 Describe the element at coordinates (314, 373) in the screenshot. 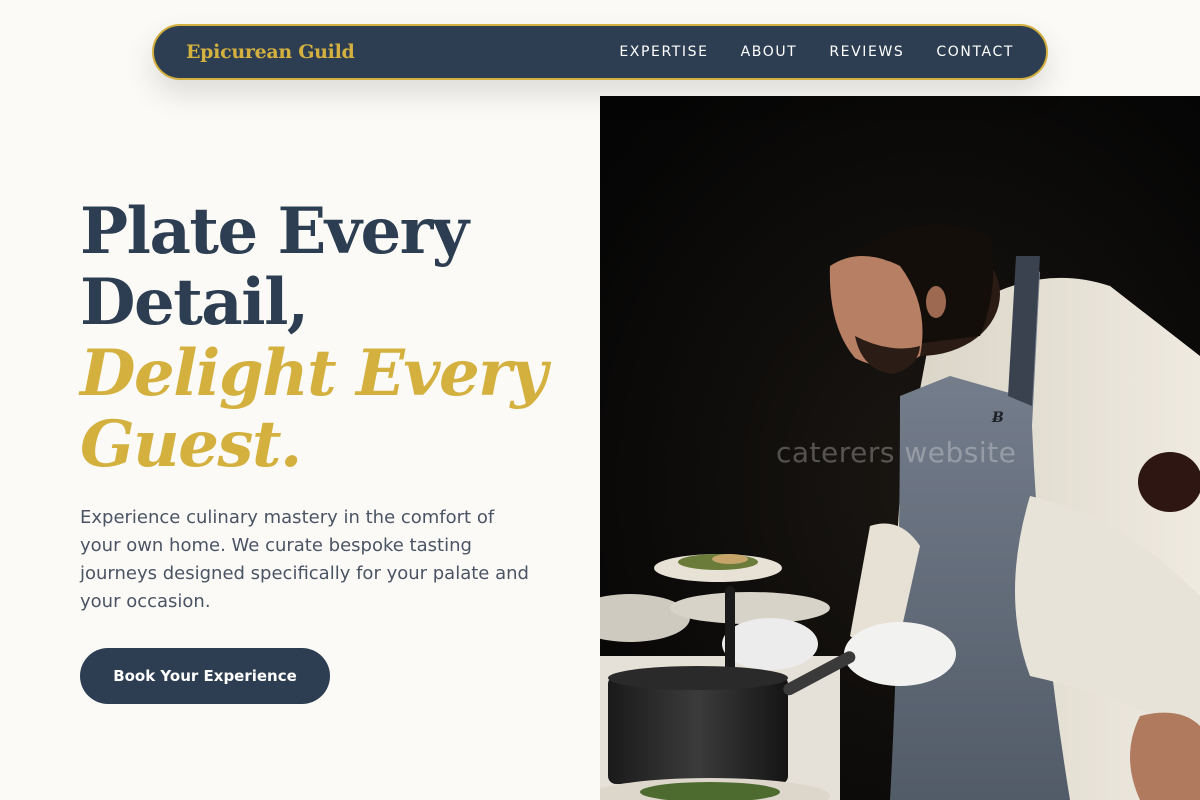

I see `hero-title-accent-line-1: Delight Every` at that location.